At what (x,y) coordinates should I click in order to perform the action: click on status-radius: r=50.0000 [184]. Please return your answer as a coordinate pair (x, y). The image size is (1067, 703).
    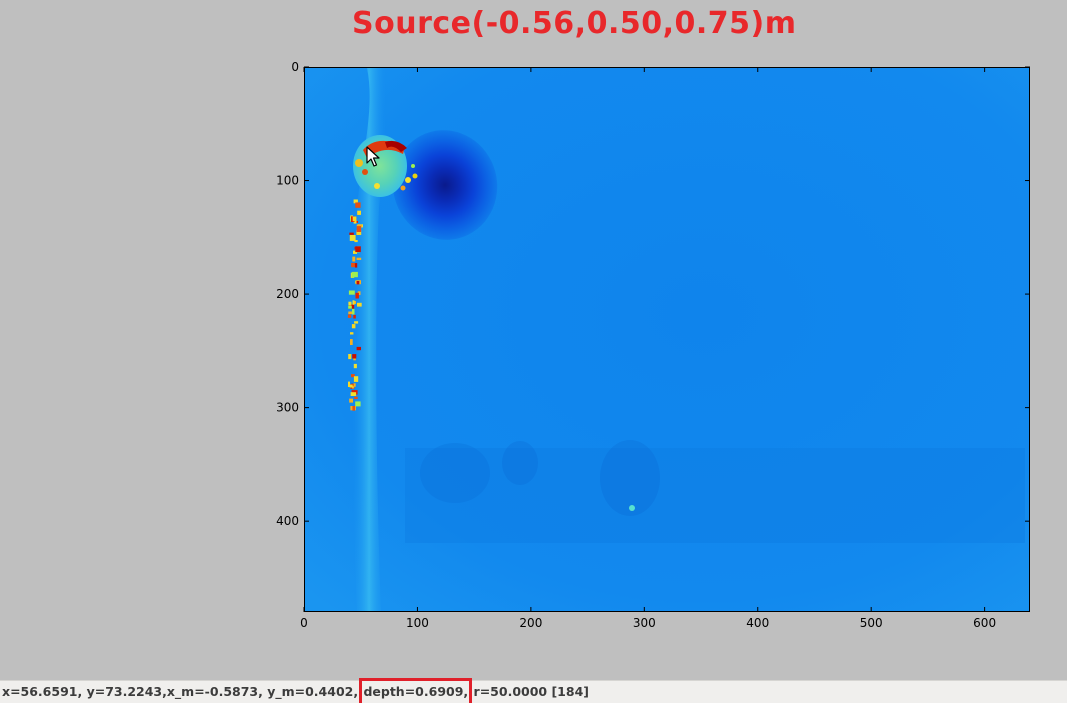
    Looking at the image, I should click on (531, 691).